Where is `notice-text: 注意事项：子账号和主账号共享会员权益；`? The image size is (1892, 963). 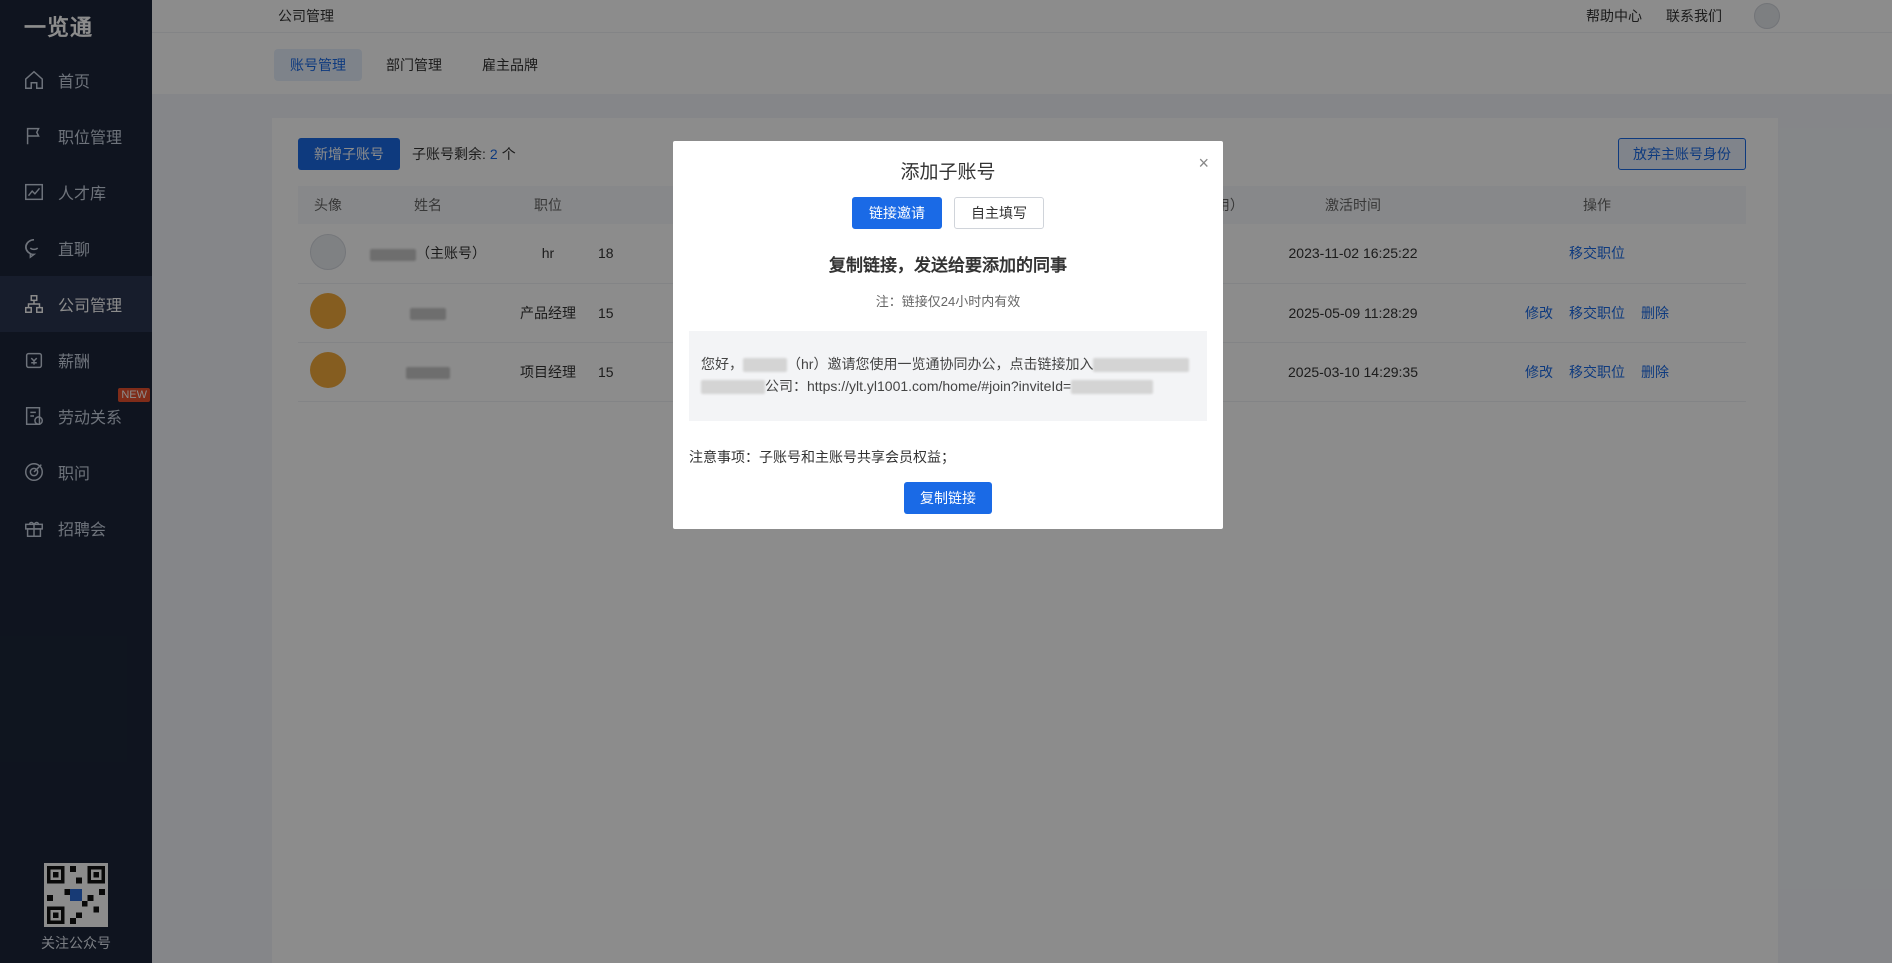 notice-text: 注意事项：子账号和主账号共享会员权益； is located at coordinates (822, 457).